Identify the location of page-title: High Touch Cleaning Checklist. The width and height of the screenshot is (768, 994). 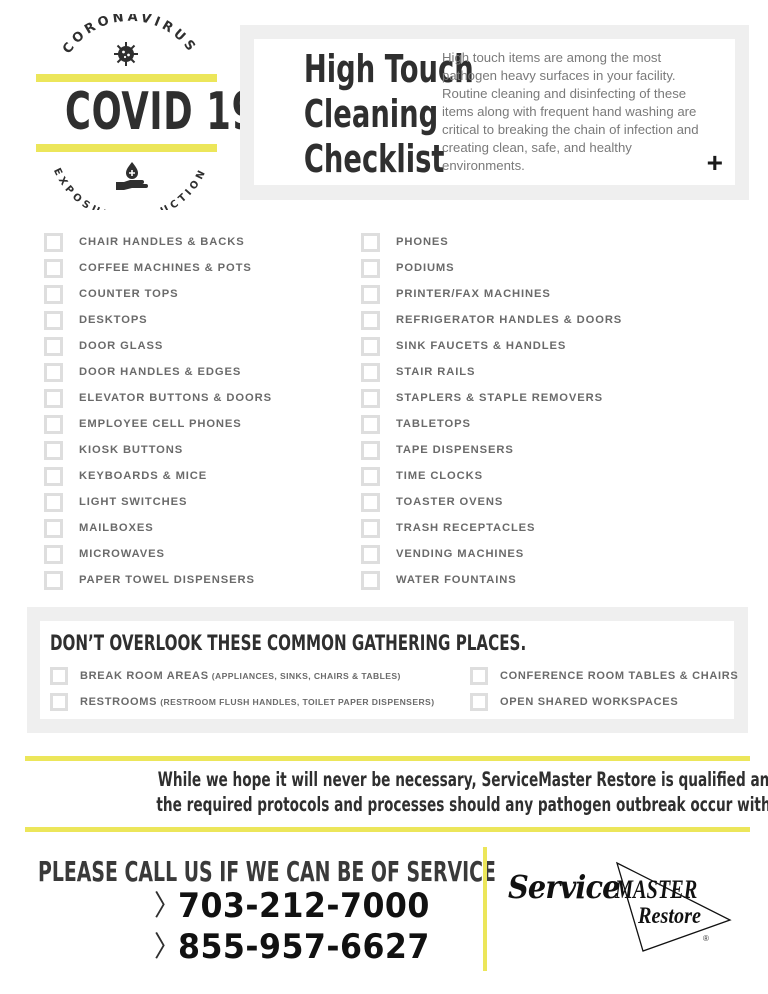
(389, 114).